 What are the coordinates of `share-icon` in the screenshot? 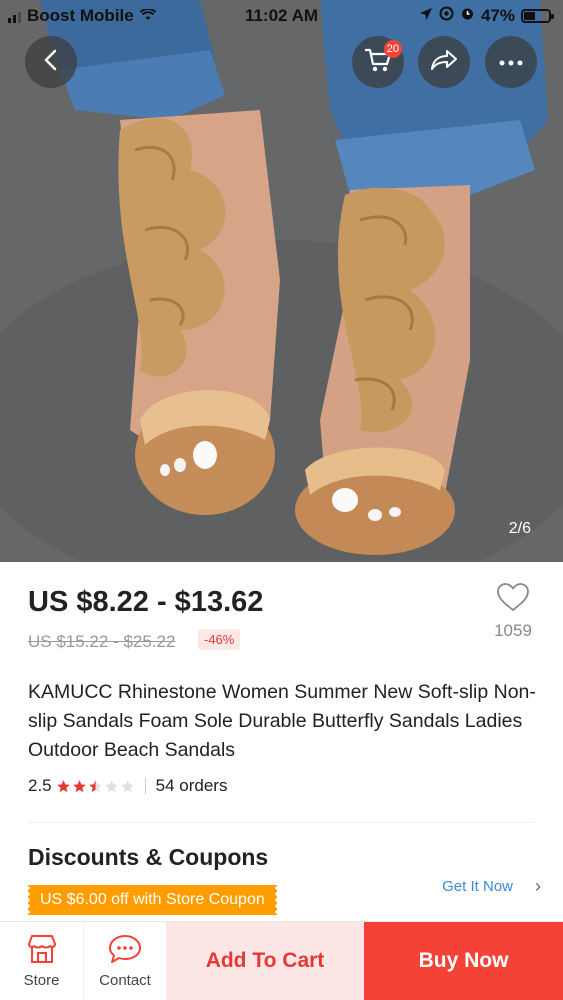 It's located at (444, 62).